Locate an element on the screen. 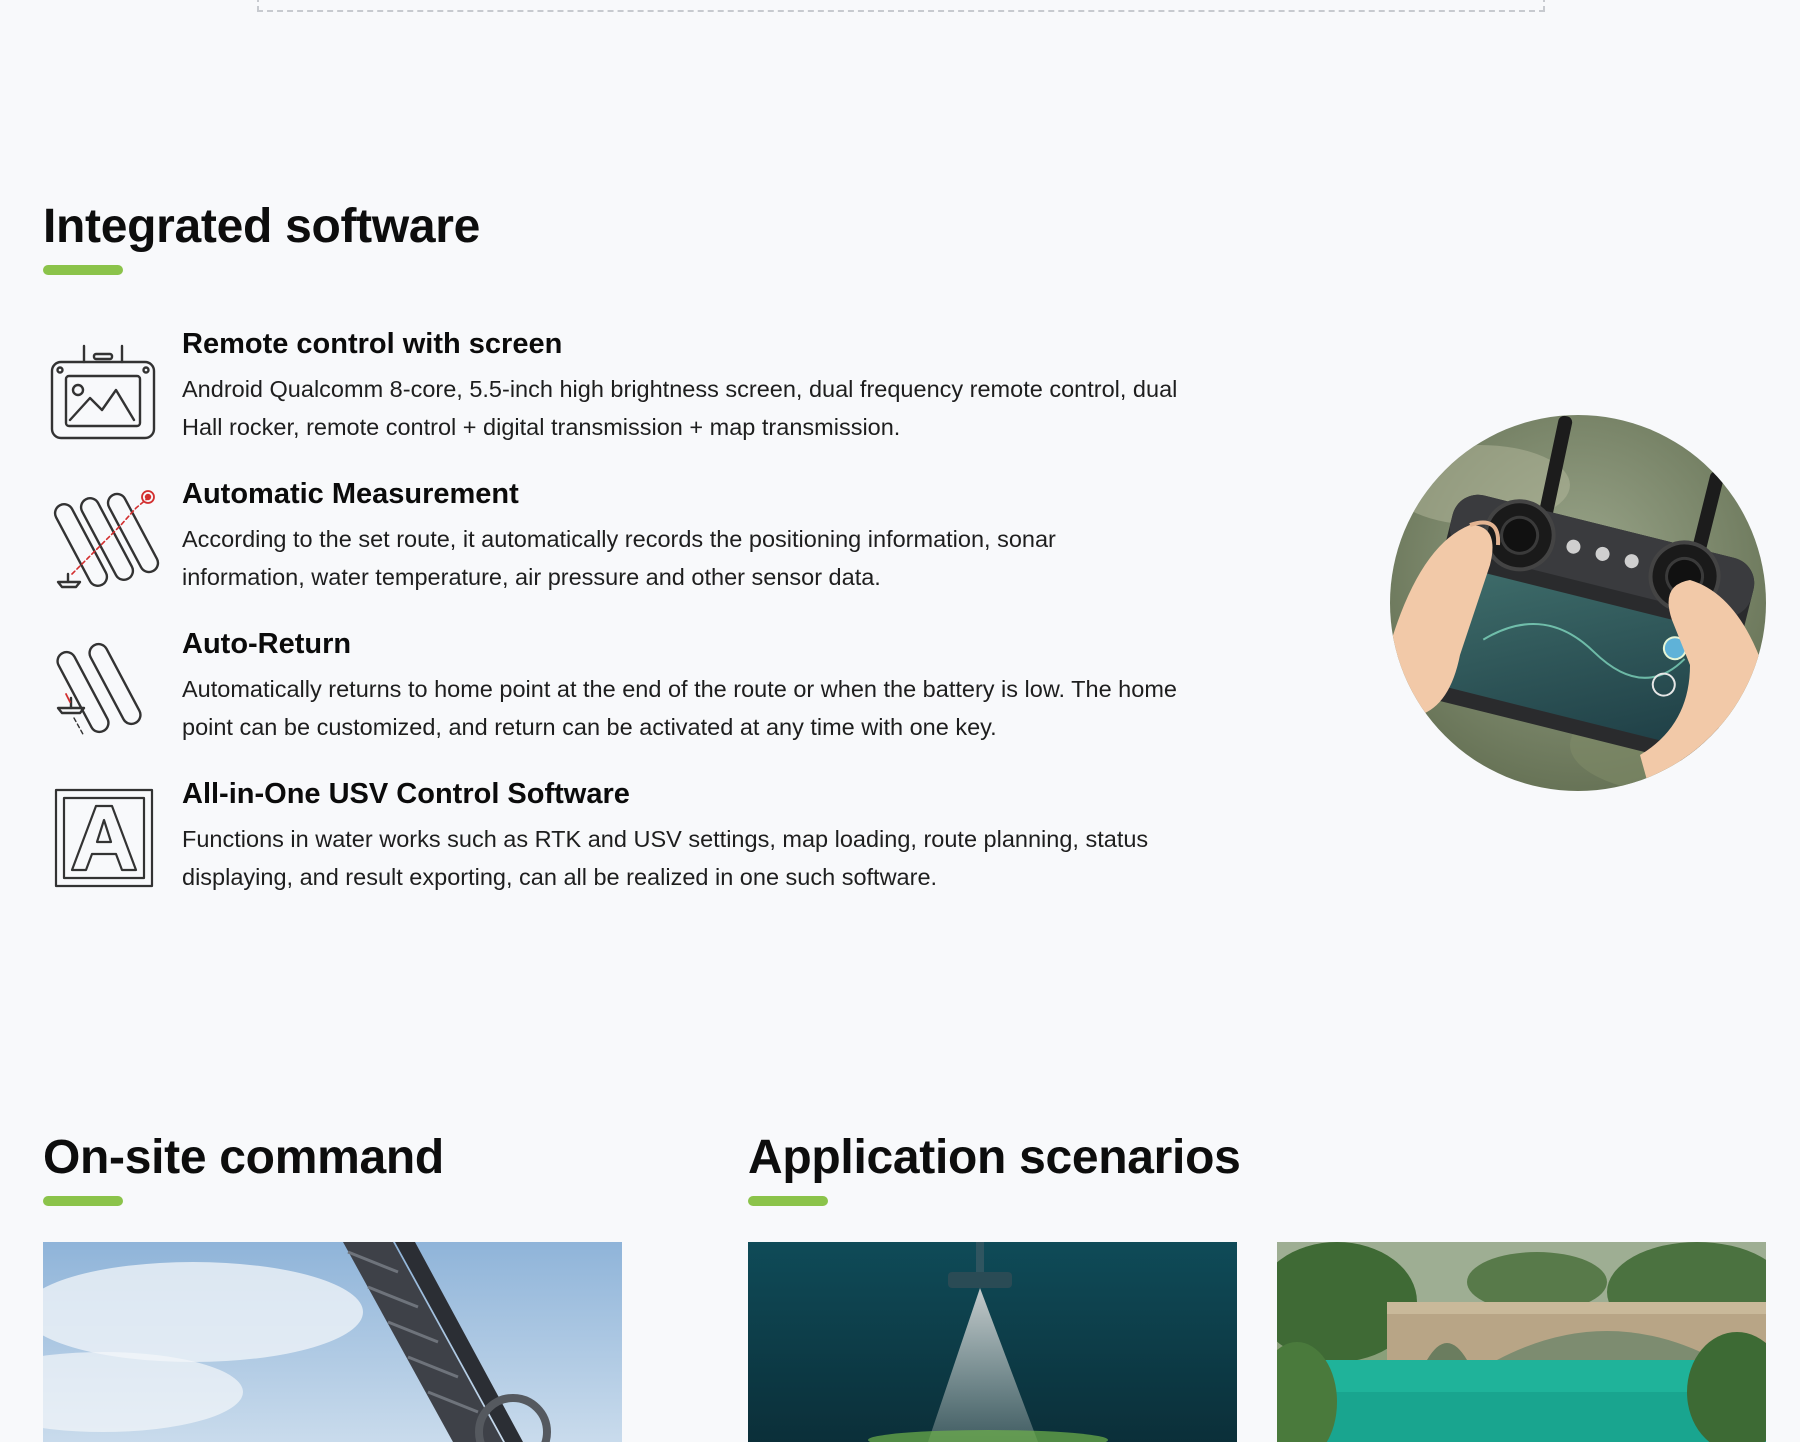 The image size is (1800, 1442). feature-title: Automatic Measurement is located at coordinates (350, 494).